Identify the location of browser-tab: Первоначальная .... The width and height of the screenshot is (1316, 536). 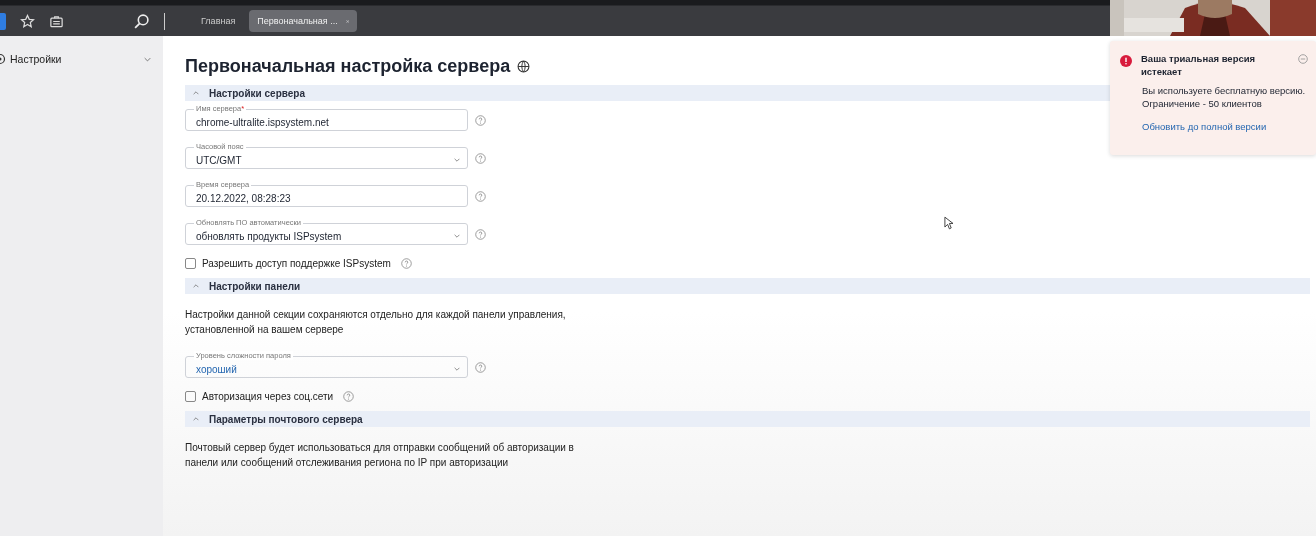
(303, 21).